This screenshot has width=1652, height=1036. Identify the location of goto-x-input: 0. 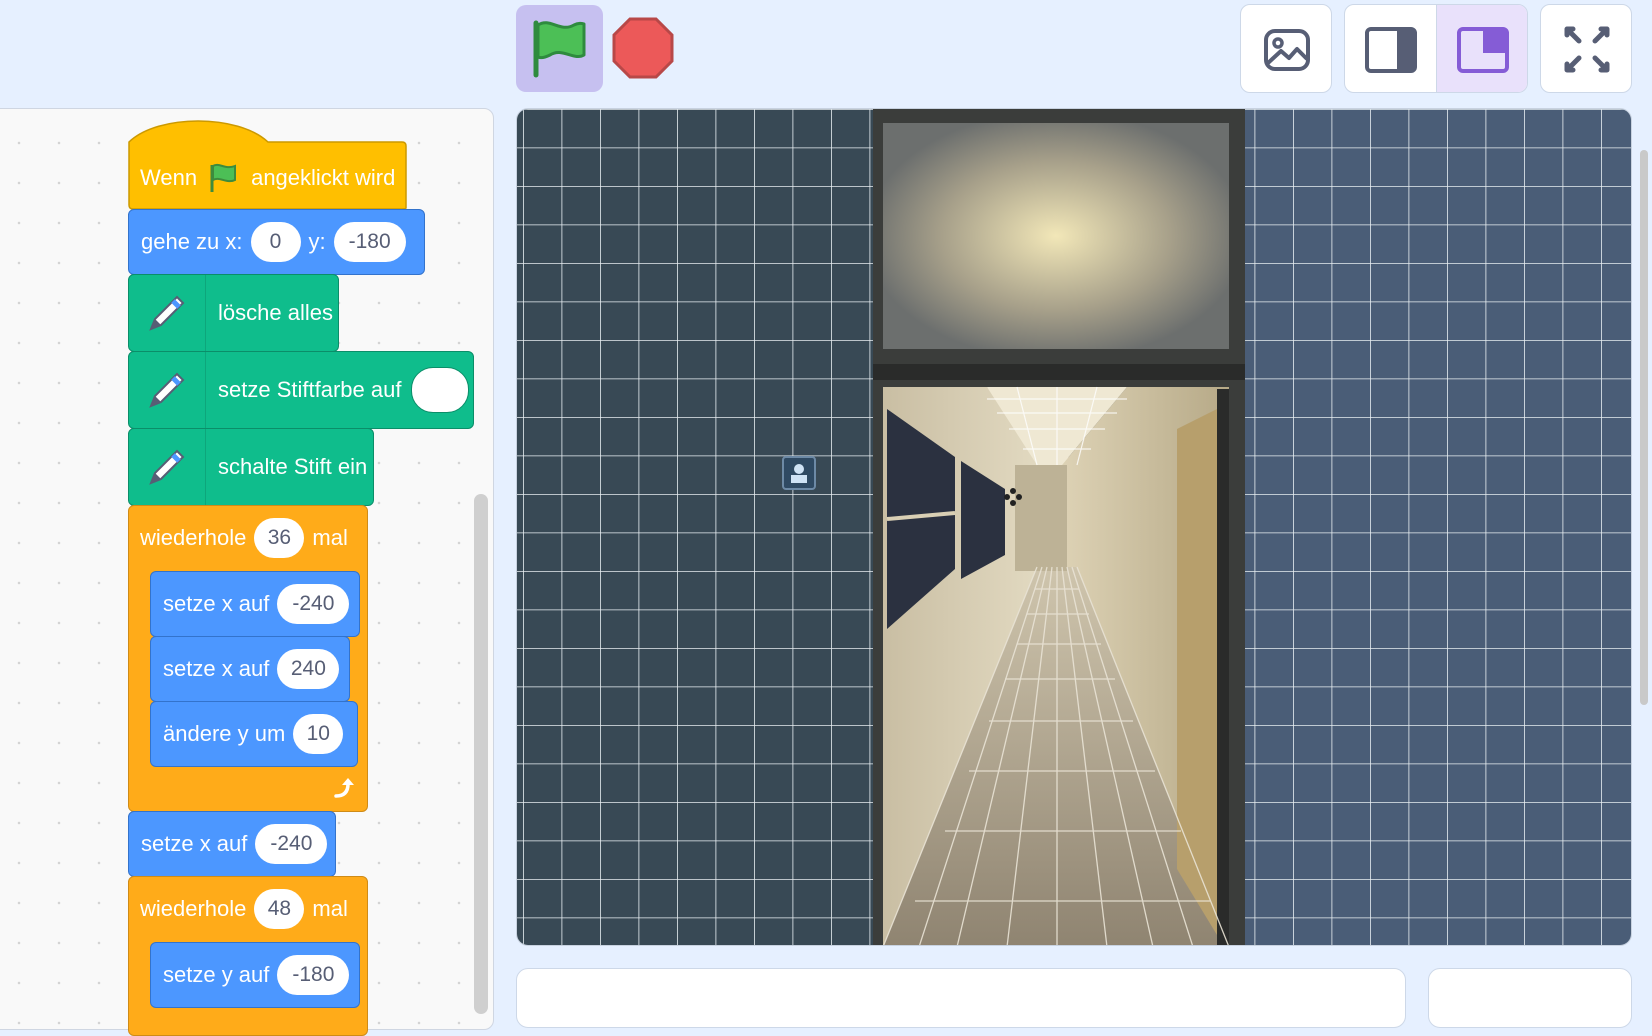
(275, 242).